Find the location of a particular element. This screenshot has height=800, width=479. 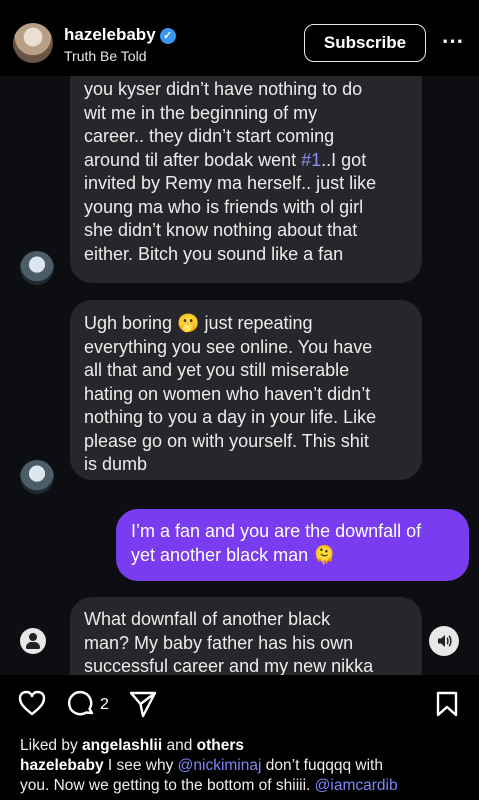

message-line: man? My baby father has his own is located at coordinates (219, 642).